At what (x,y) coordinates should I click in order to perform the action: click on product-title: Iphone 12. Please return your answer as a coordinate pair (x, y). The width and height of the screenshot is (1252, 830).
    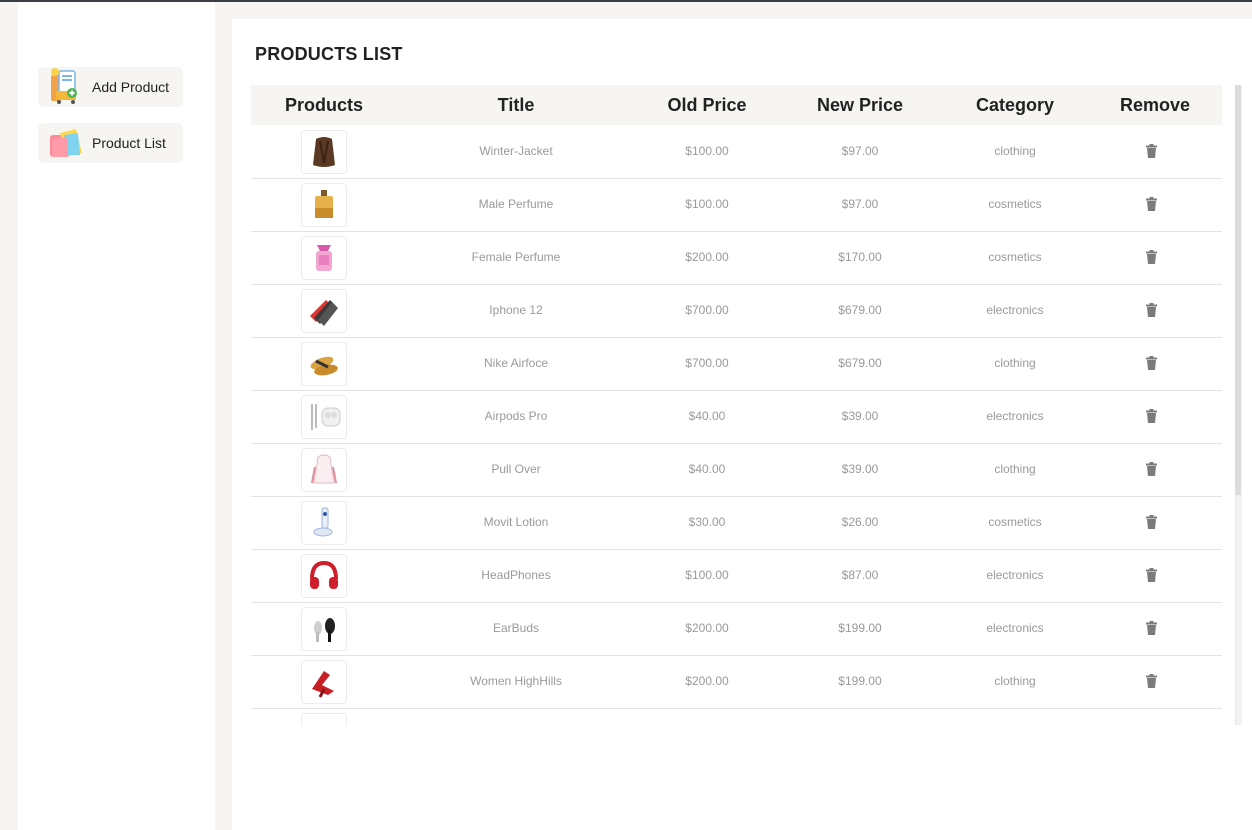
    Looking at the image, I should click on (516, 310).